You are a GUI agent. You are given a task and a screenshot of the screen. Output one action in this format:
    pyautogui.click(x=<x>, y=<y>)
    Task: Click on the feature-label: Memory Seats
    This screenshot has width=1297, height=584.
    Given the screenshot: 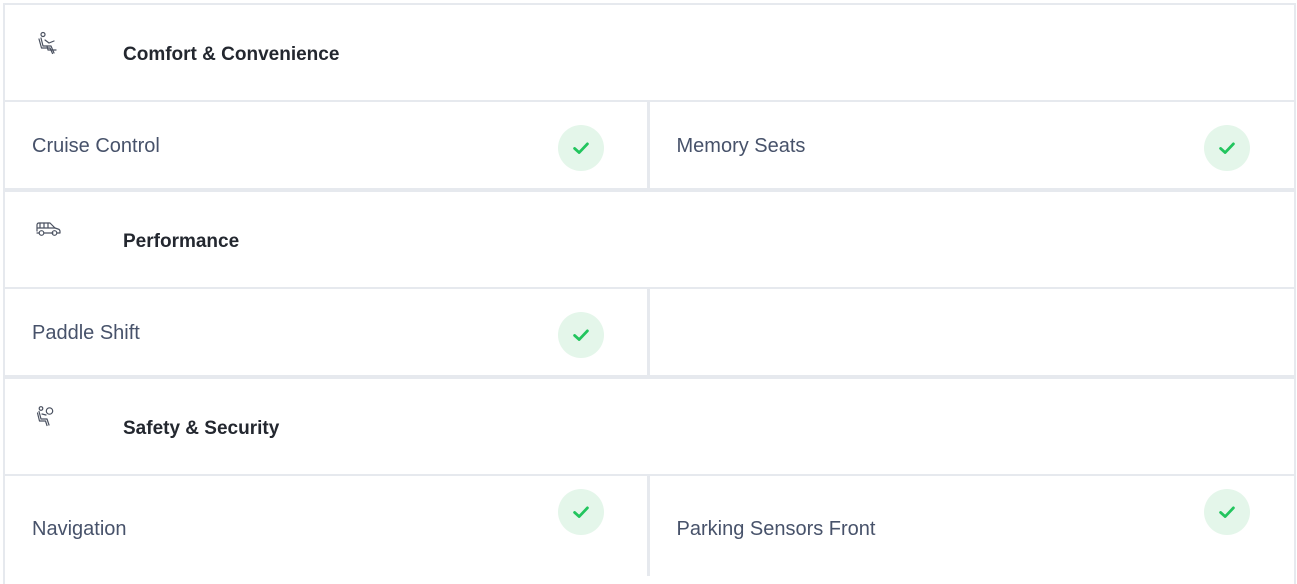 What is the action you would take?
    pyautogui.click(x=741, y=146)
    